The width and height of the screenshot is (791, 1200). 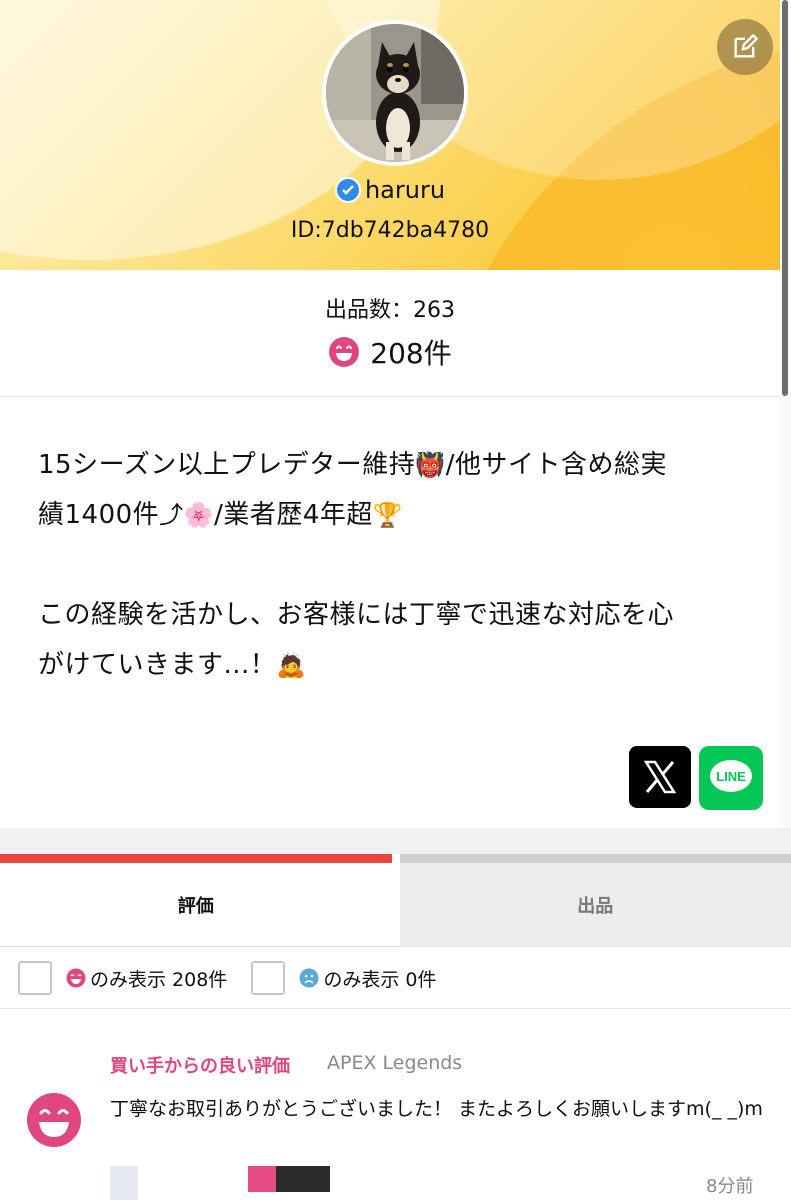 What do you see at coordinates (390, 310) in the screenshot?
I see `listing-count: 出品数：263` at bounding box center [390, 310].